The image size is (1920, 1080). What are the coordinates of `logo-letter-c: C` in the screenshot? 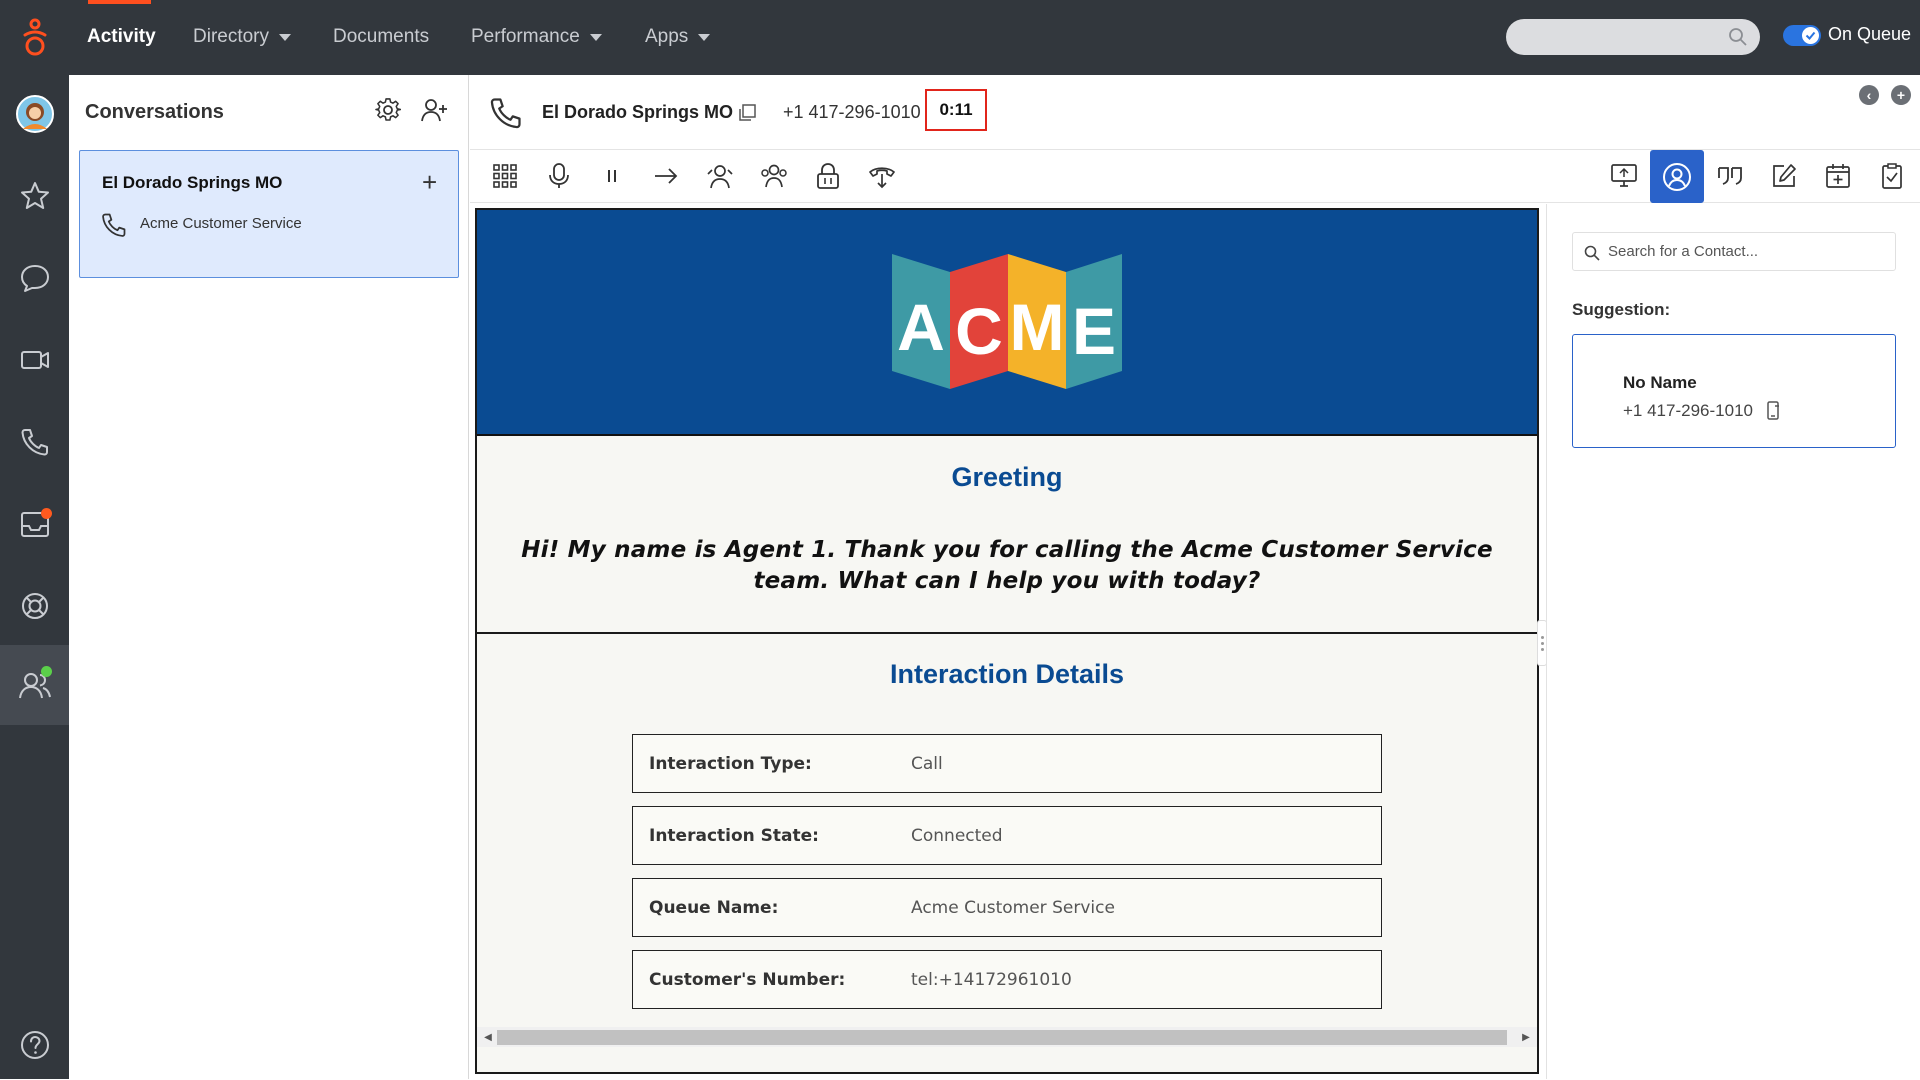 It's located at (979, 331).